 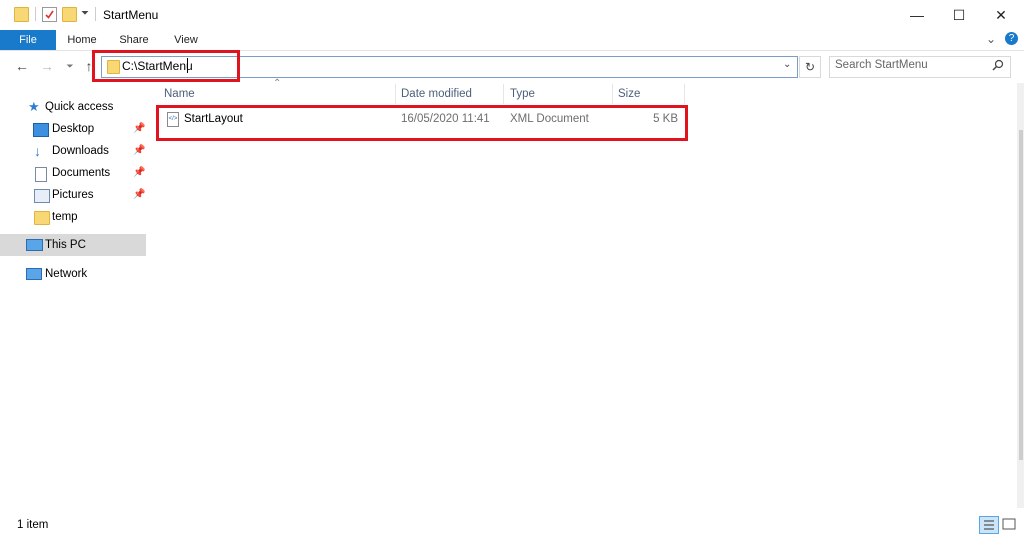 I want to click on nav-label: Network, so click(x=66, y=274).